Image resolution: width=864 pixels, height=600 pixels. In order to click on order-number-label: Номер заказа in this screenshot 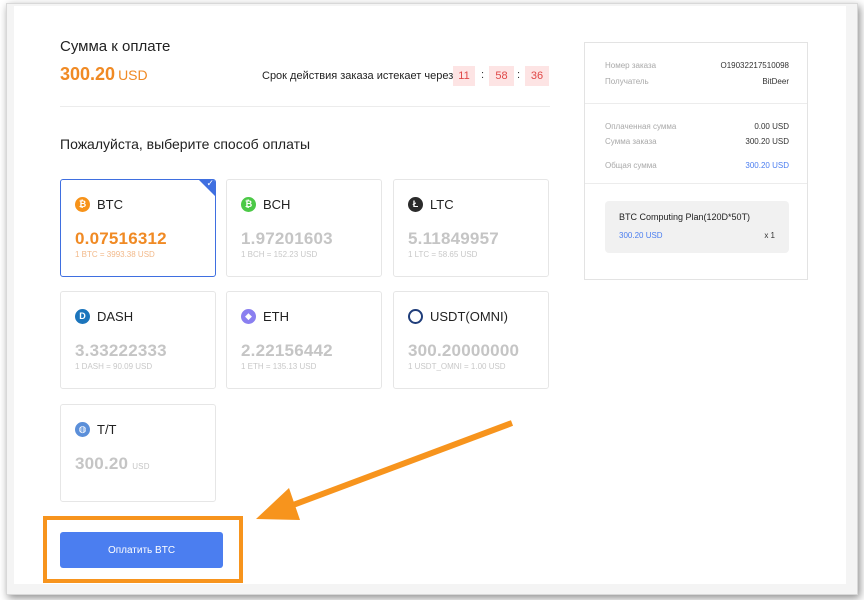, I will do `click(631, 65)`.